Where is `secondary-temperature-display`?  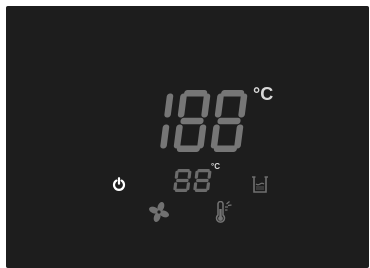
secondary-temperature-display is located at coordinates (192, 180).